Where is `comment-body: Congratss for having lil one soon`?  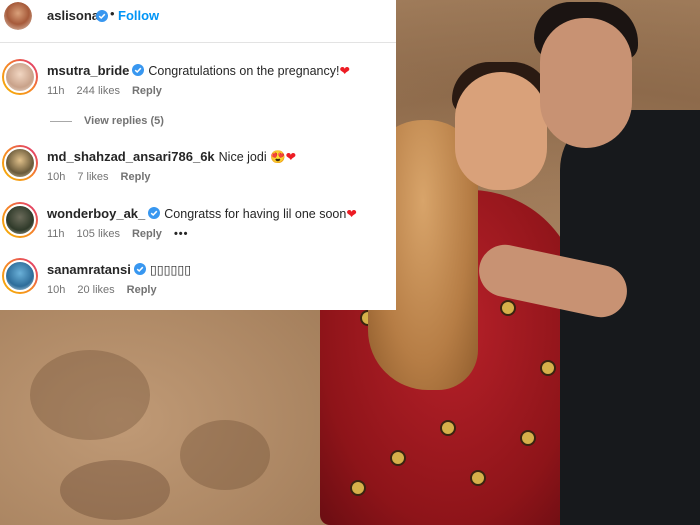 comment-body: Congratss for having lil one soon is located at coordinates (255, 214).